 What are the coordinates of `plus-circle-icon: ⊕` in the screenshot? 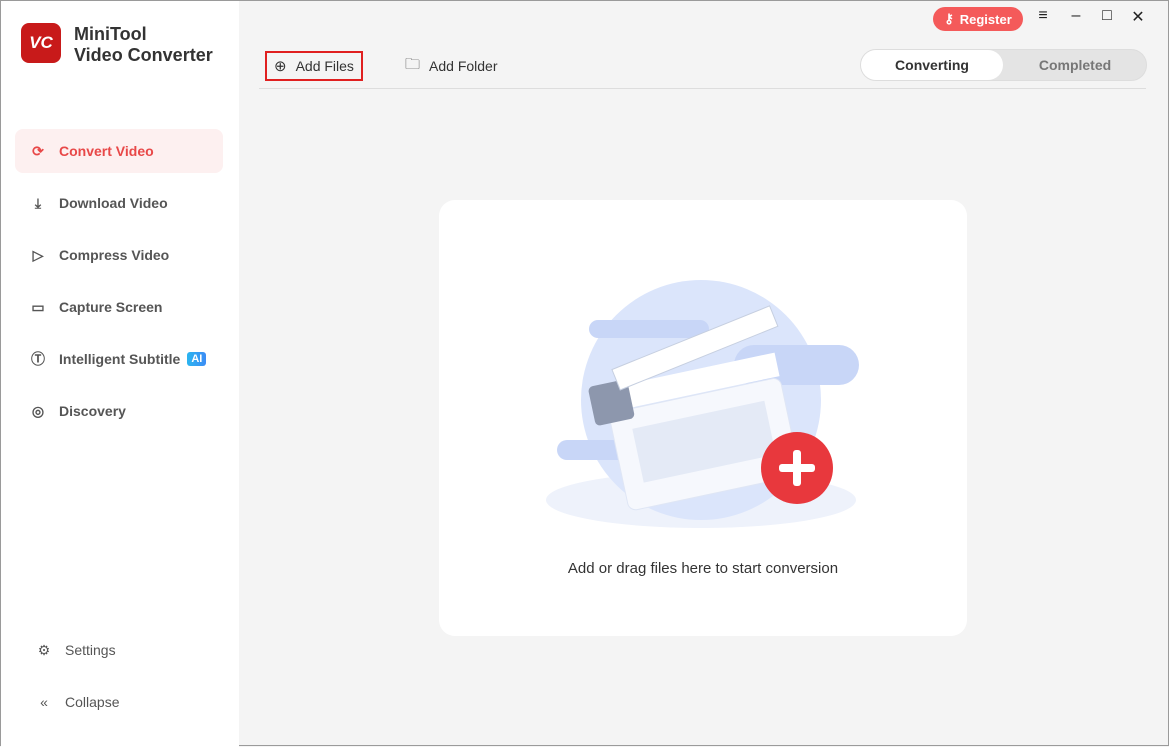 It's located at (280, 66).